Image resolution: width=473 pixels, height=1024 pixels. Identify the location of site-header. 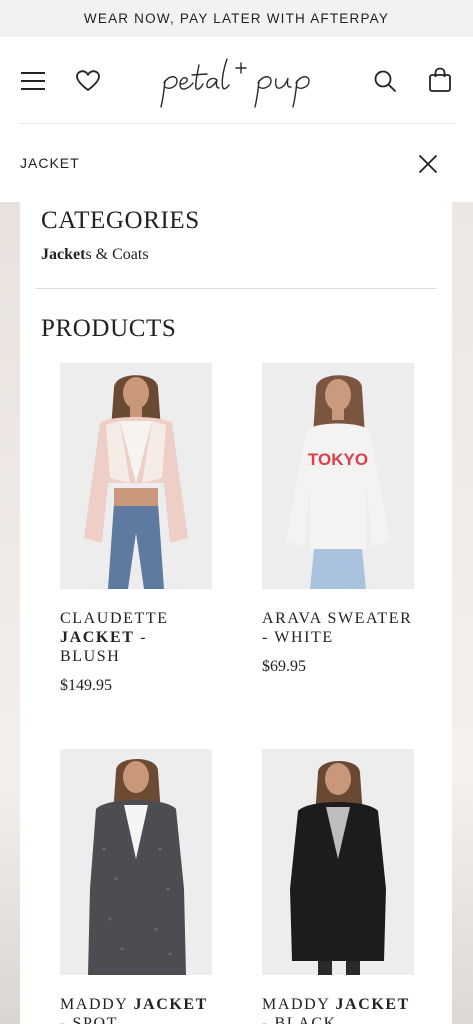
(236, 80).